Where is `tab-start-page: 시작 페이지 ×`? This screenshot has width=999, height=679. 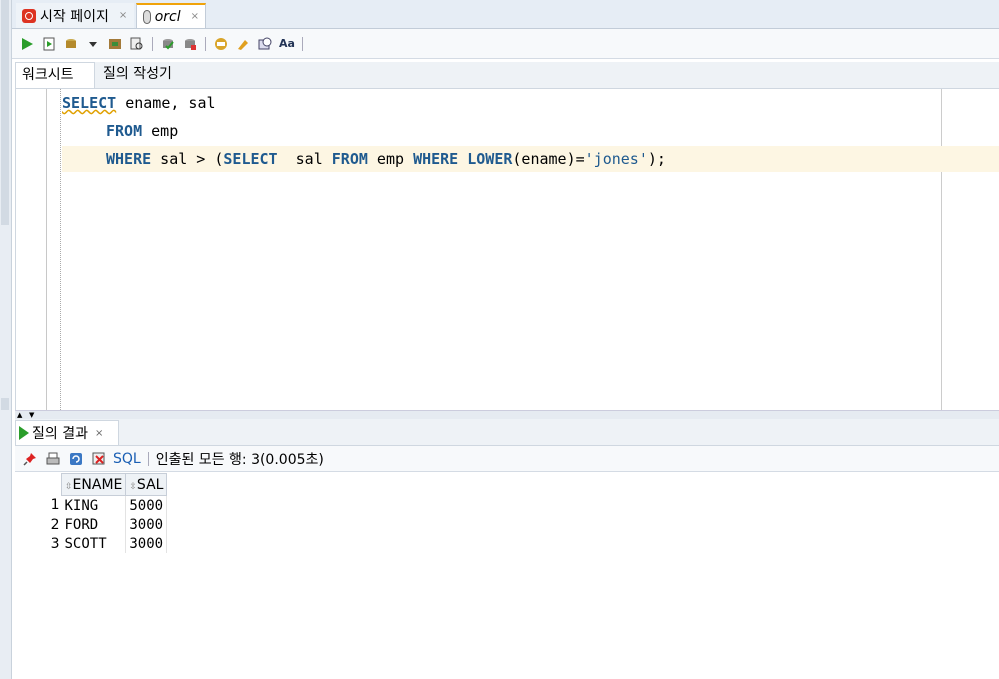
tab-start-page: 시작 페이지 × is located at coordinates (75, 15).